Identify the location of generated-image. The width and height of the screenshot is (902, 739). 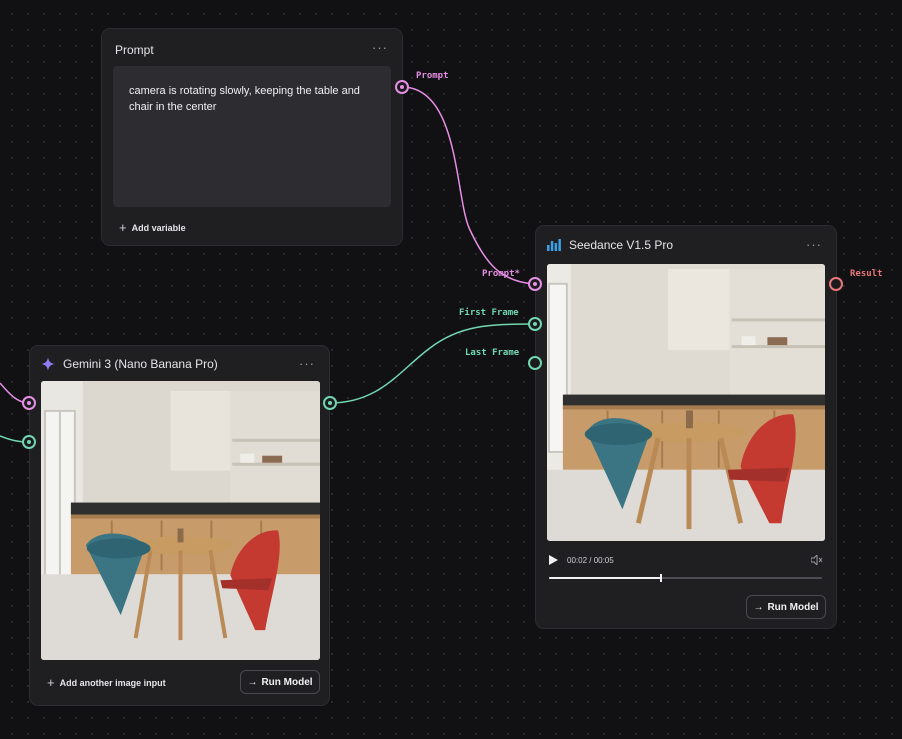
(180, 520).